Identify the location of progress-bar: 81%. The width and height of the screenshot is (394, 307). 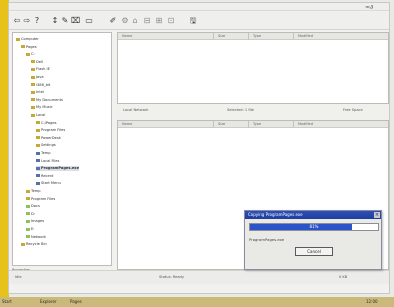
(314, 227).